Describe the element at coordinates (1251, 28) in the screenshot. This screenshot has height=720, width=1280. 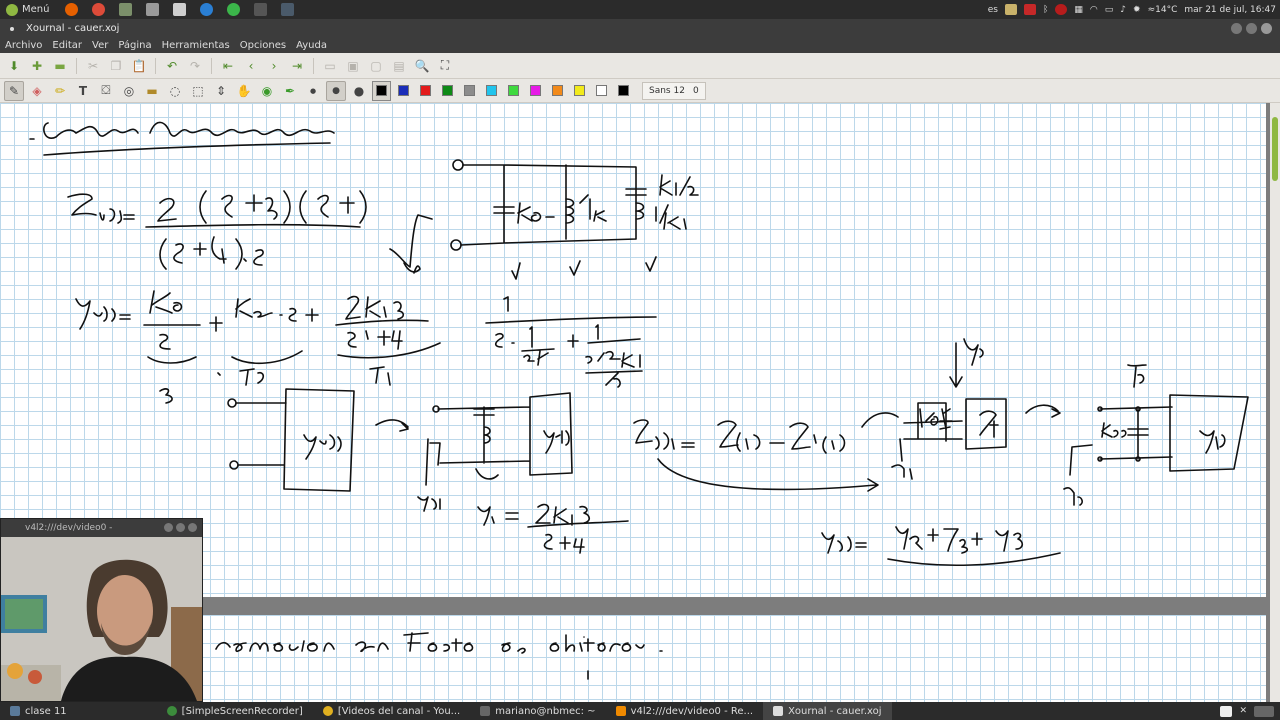
I see `maximize-icon` at that location.